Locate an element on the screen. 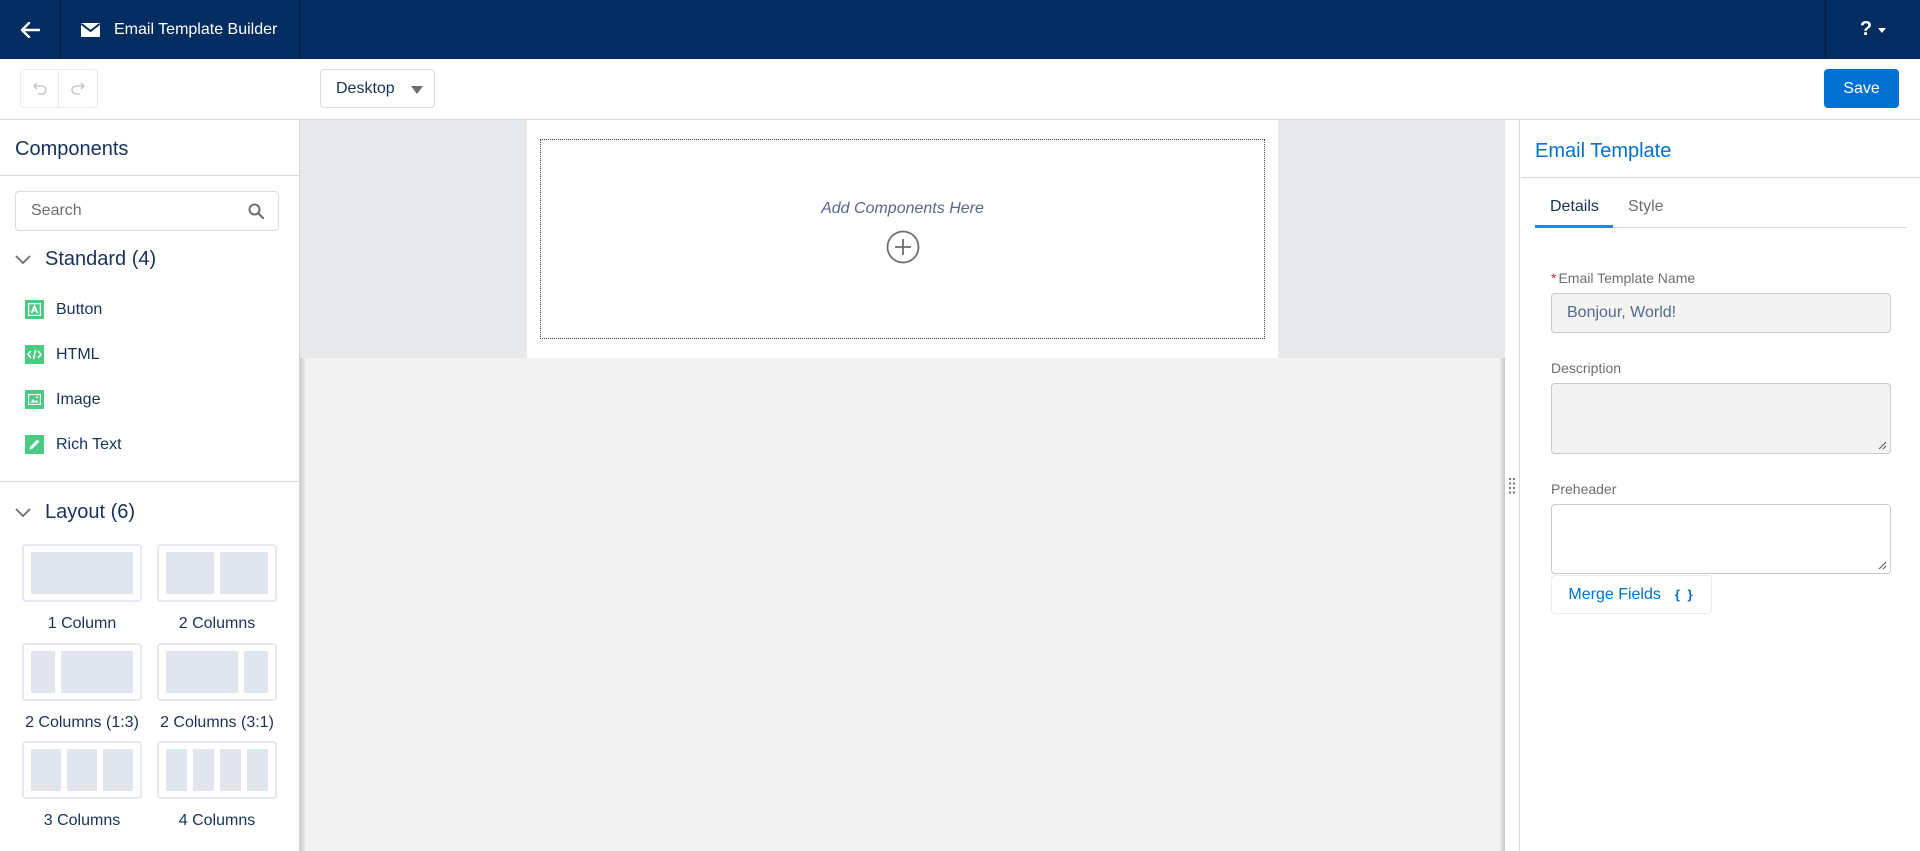 This screenshot has width=1920, height=851. component-label: Rich Text is located at coordinates (89, 444).